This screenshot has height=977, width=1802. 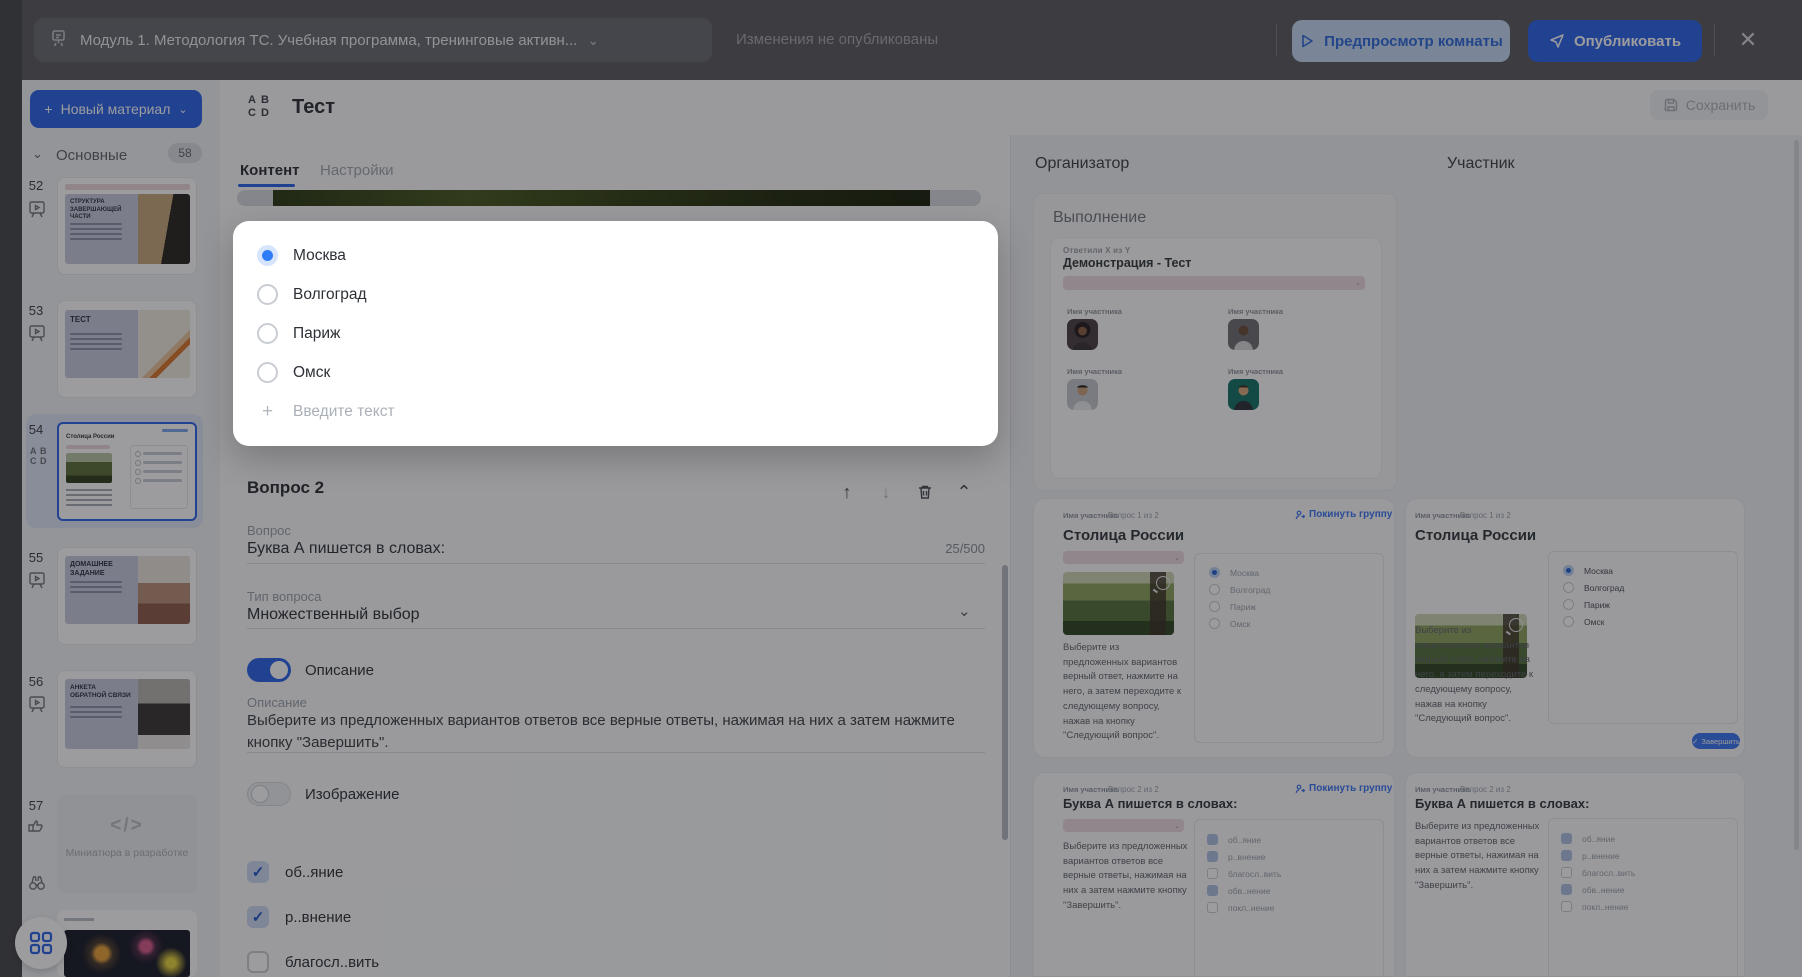 I want to click on add-option-placeholder: Введите текст, so click(x=344, y=411).